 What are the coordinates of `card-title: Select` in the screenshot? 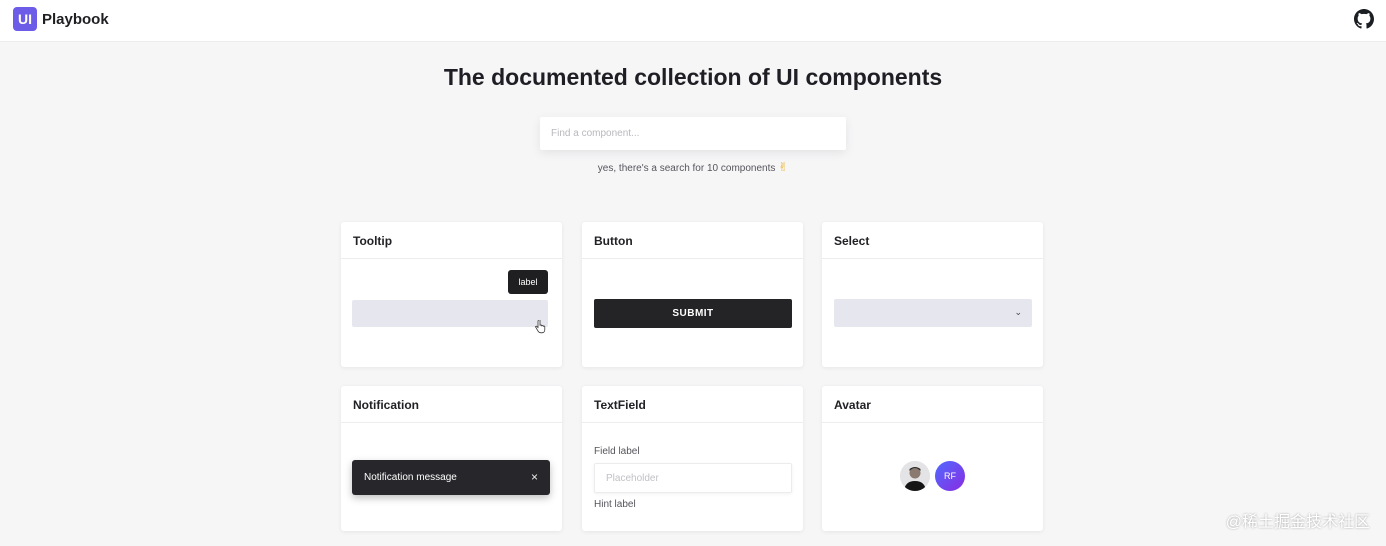 It's located at (932, 240).